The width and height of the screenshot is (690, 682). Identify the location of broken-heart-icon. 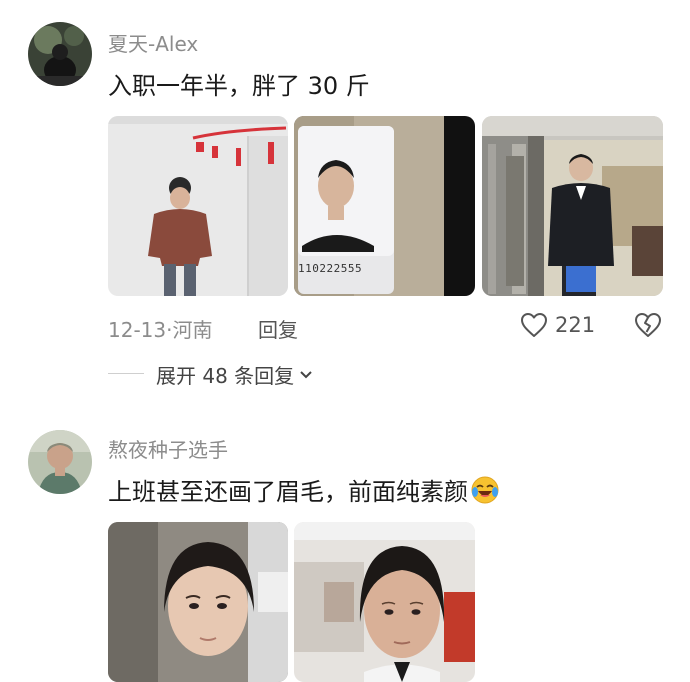
(648, 325).